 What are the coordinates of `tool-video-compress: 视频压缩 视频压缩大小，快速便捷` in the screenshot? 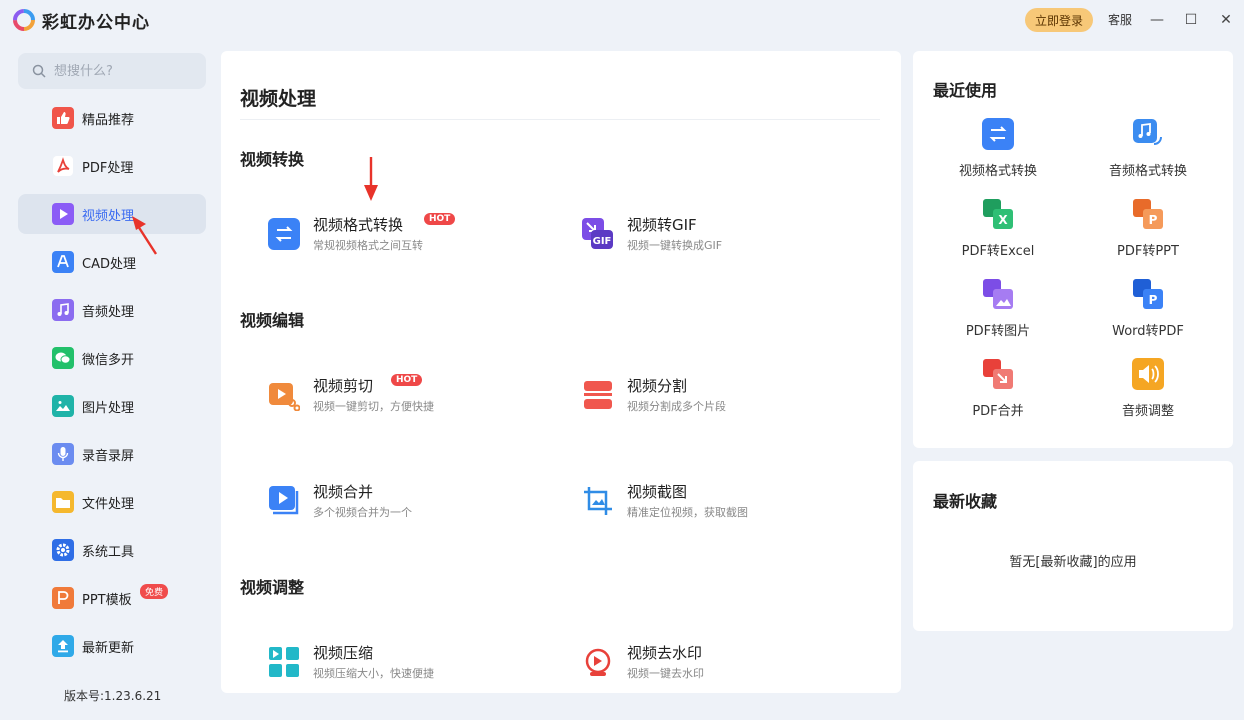 It's located at (350, 662).